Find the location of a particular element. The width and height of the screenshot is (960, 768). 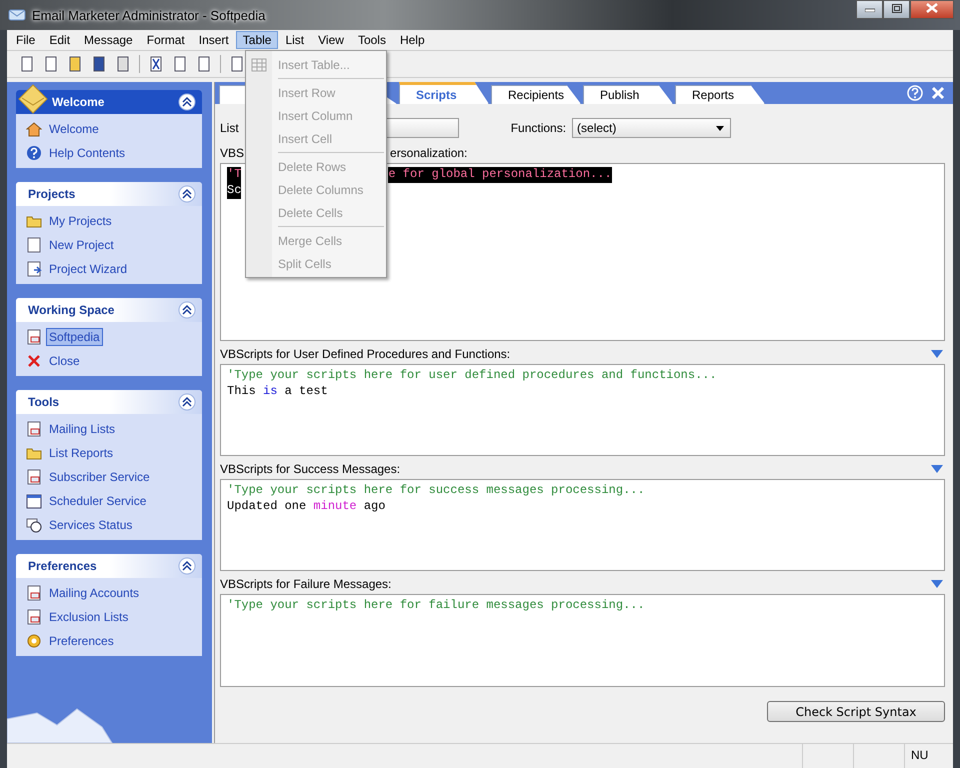

section-label: VBScripts for User Defined Procedures and Functions: is located at coordinates (365, 354).